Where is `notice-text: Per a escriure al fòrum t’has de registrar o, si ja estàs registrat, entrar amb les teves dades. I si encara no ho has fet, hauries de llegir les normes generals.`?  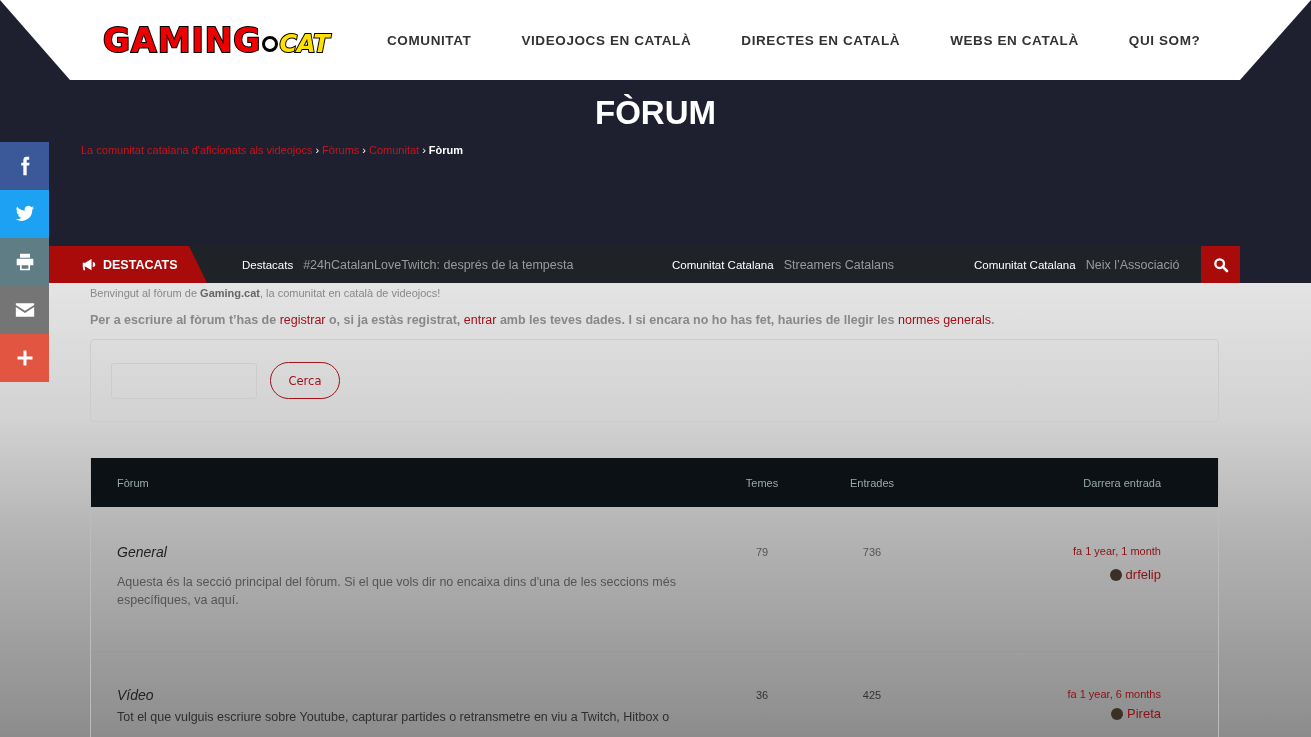
notice-text: Per a escriure al fòrum t’has de registrar o, si ja estàs registrat, entrar amb les teves dades. I si encara no ho has fet, hauries de llegir les normes generals. is located at coordinates (543, 320).